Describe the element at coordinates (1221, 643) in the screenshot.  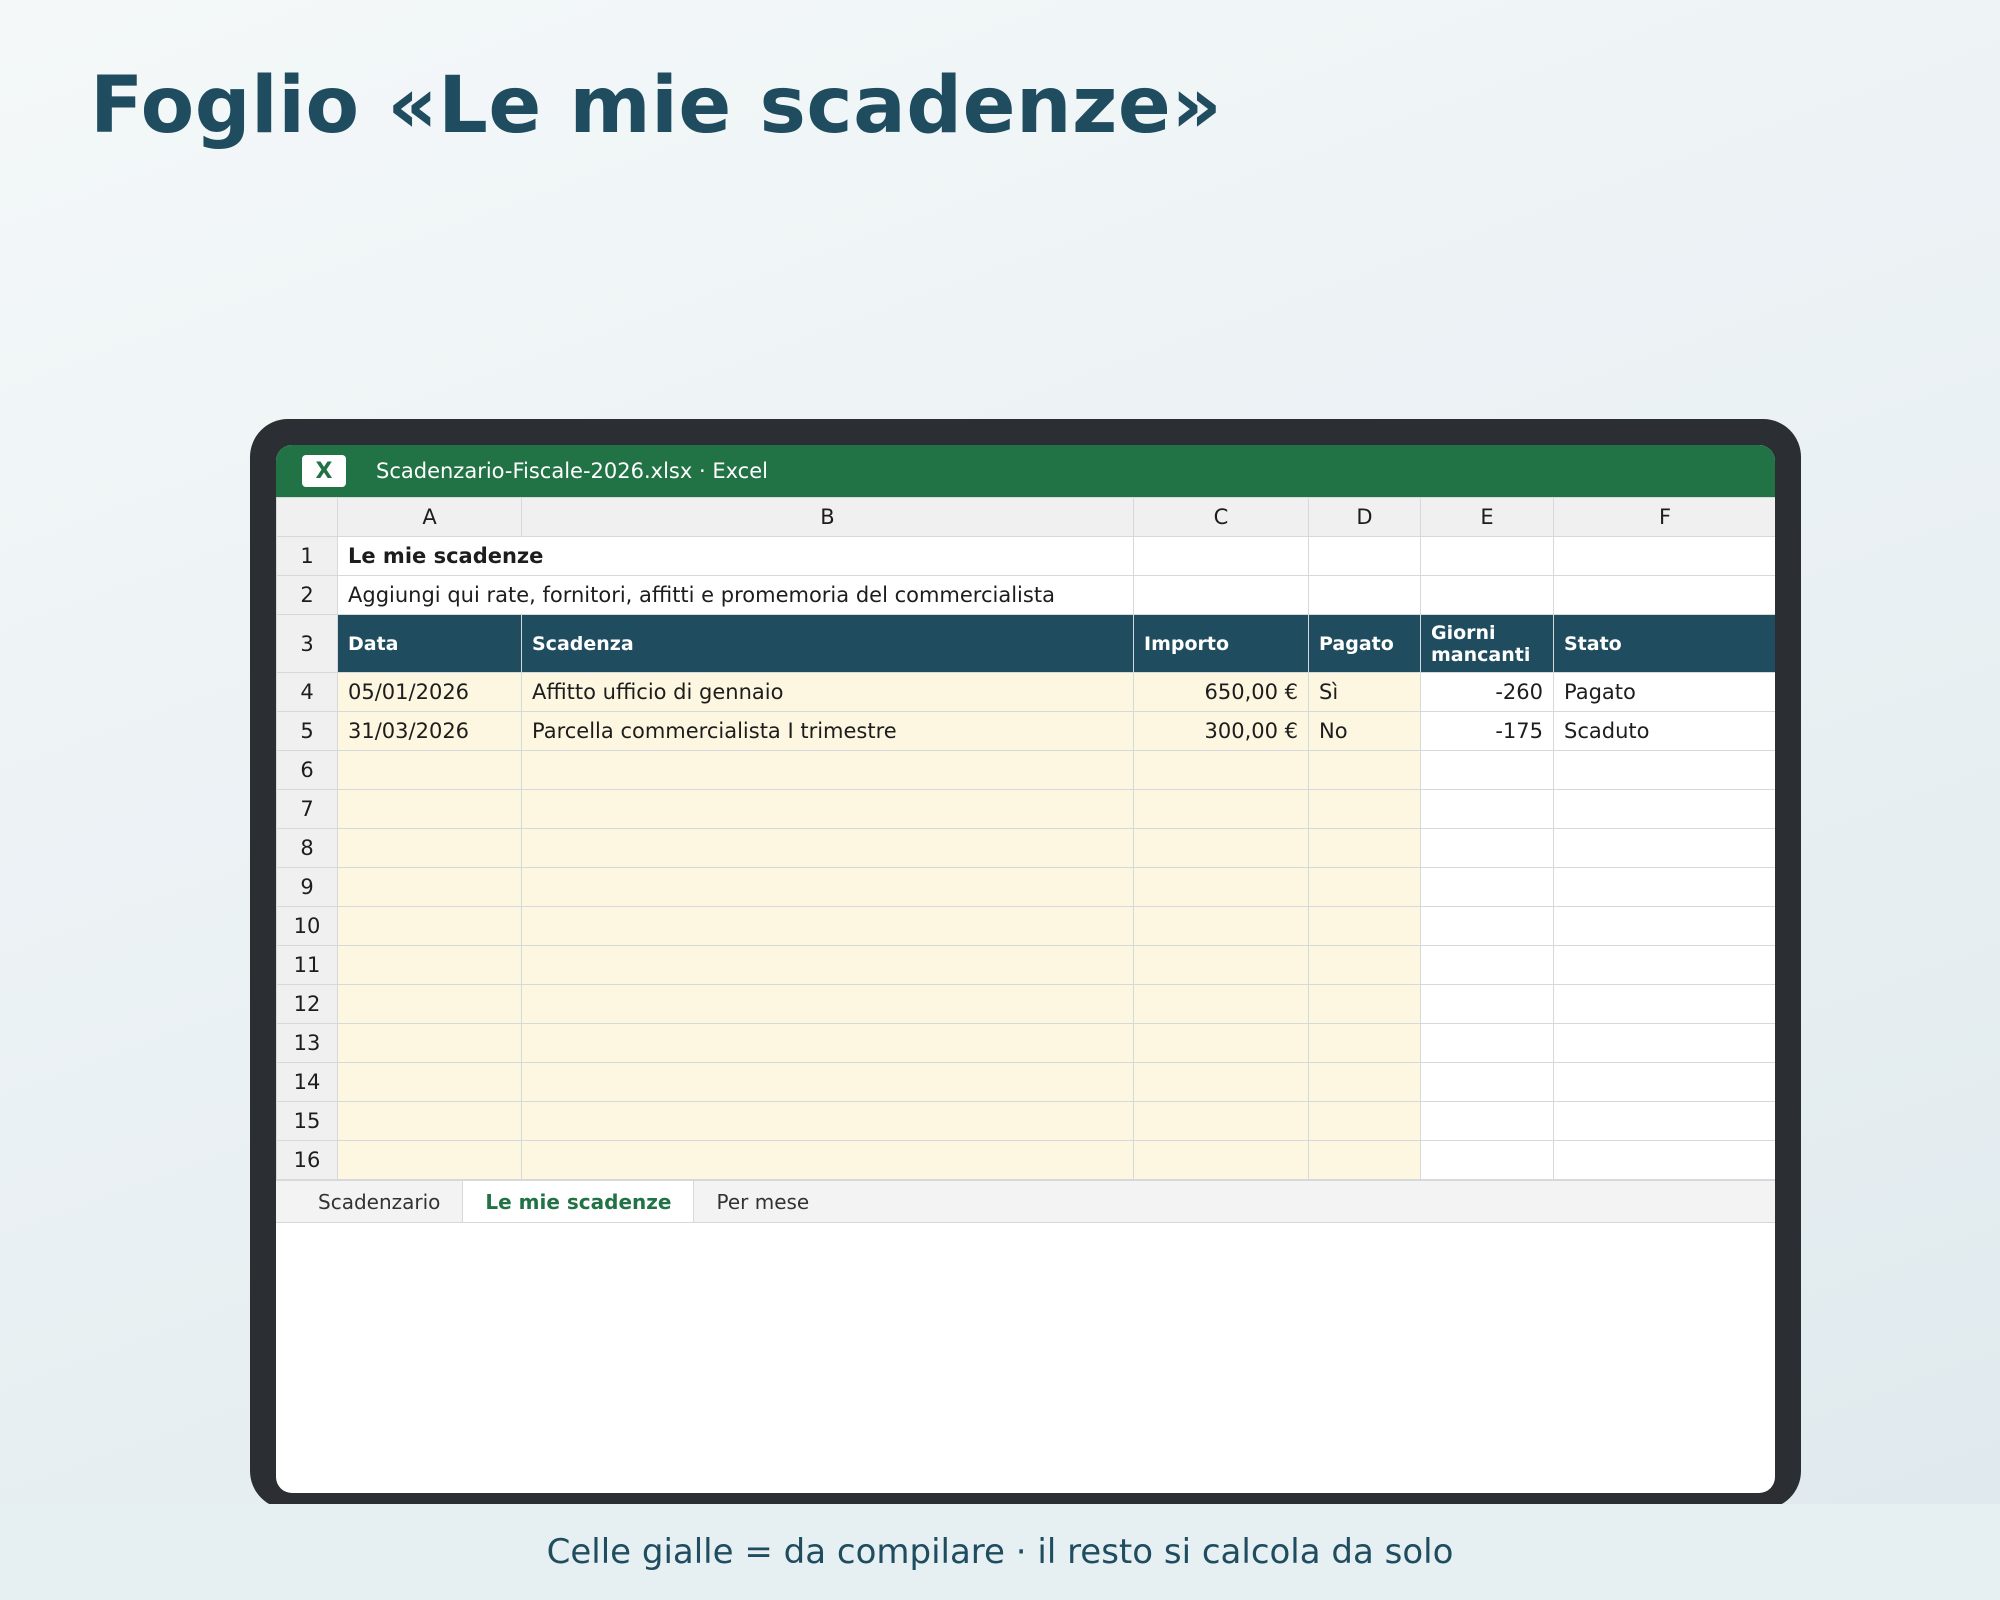
I see `header-importo: Importo` at that location.